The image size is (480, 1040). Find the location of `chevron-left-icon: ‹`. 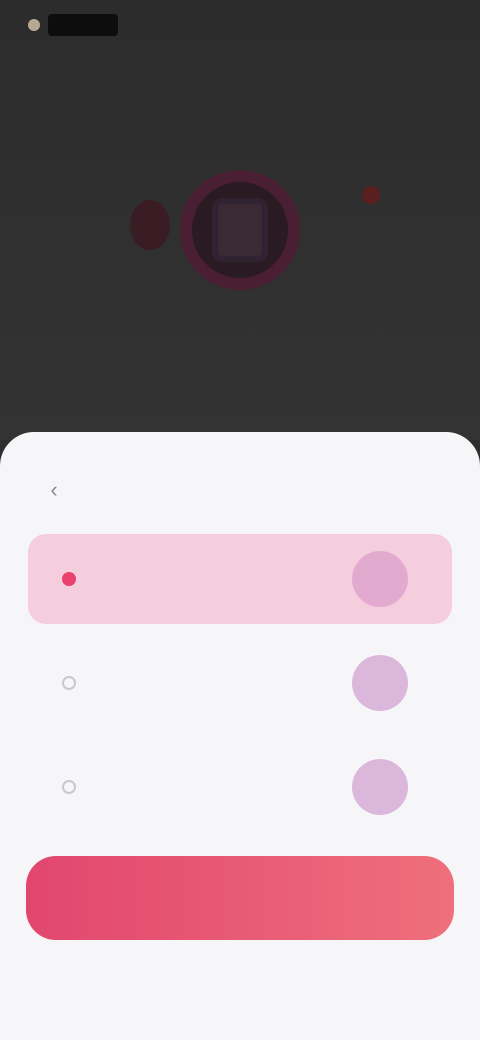

chevron-left-icon: ‹ is located at coordinates (54, 489).